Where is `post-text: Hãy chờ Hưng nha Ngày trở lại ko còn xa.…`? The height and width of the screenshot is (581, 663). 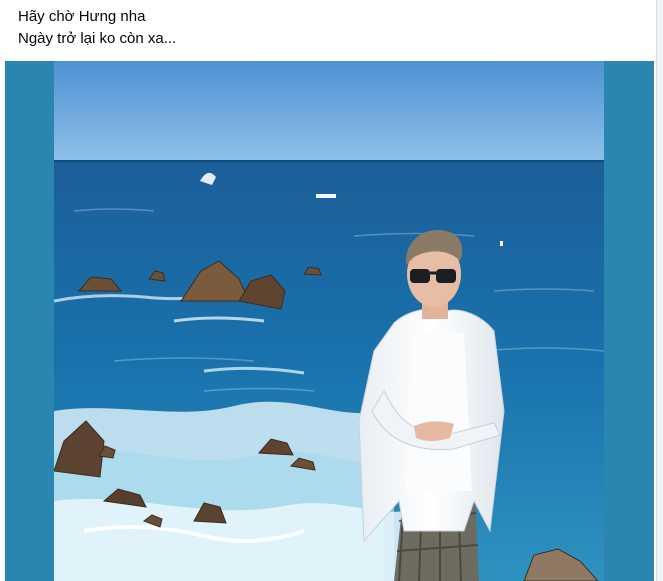
post-text: Hãy chờ Hưng nha Ngày trở lại ko còn xa.… is located at coordinates (97, 28).